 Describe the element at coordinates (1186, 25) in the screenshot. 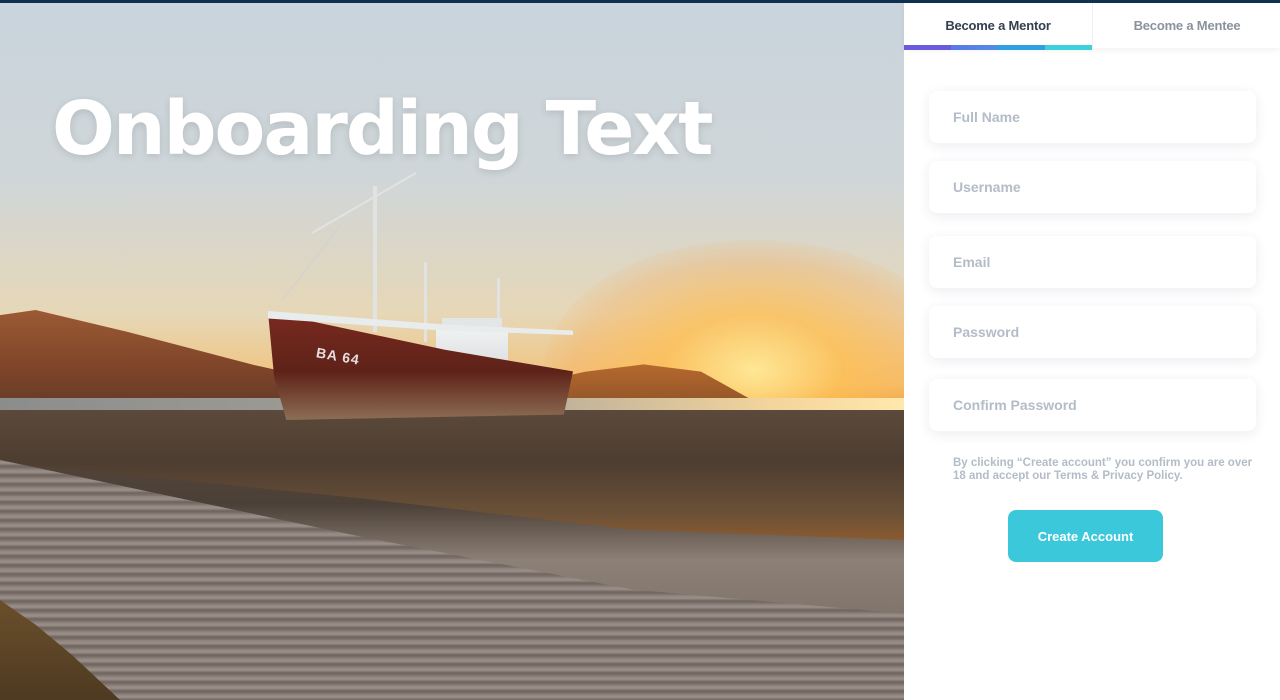

I see `tab-become-mentee: Become a Mentee` at that location.